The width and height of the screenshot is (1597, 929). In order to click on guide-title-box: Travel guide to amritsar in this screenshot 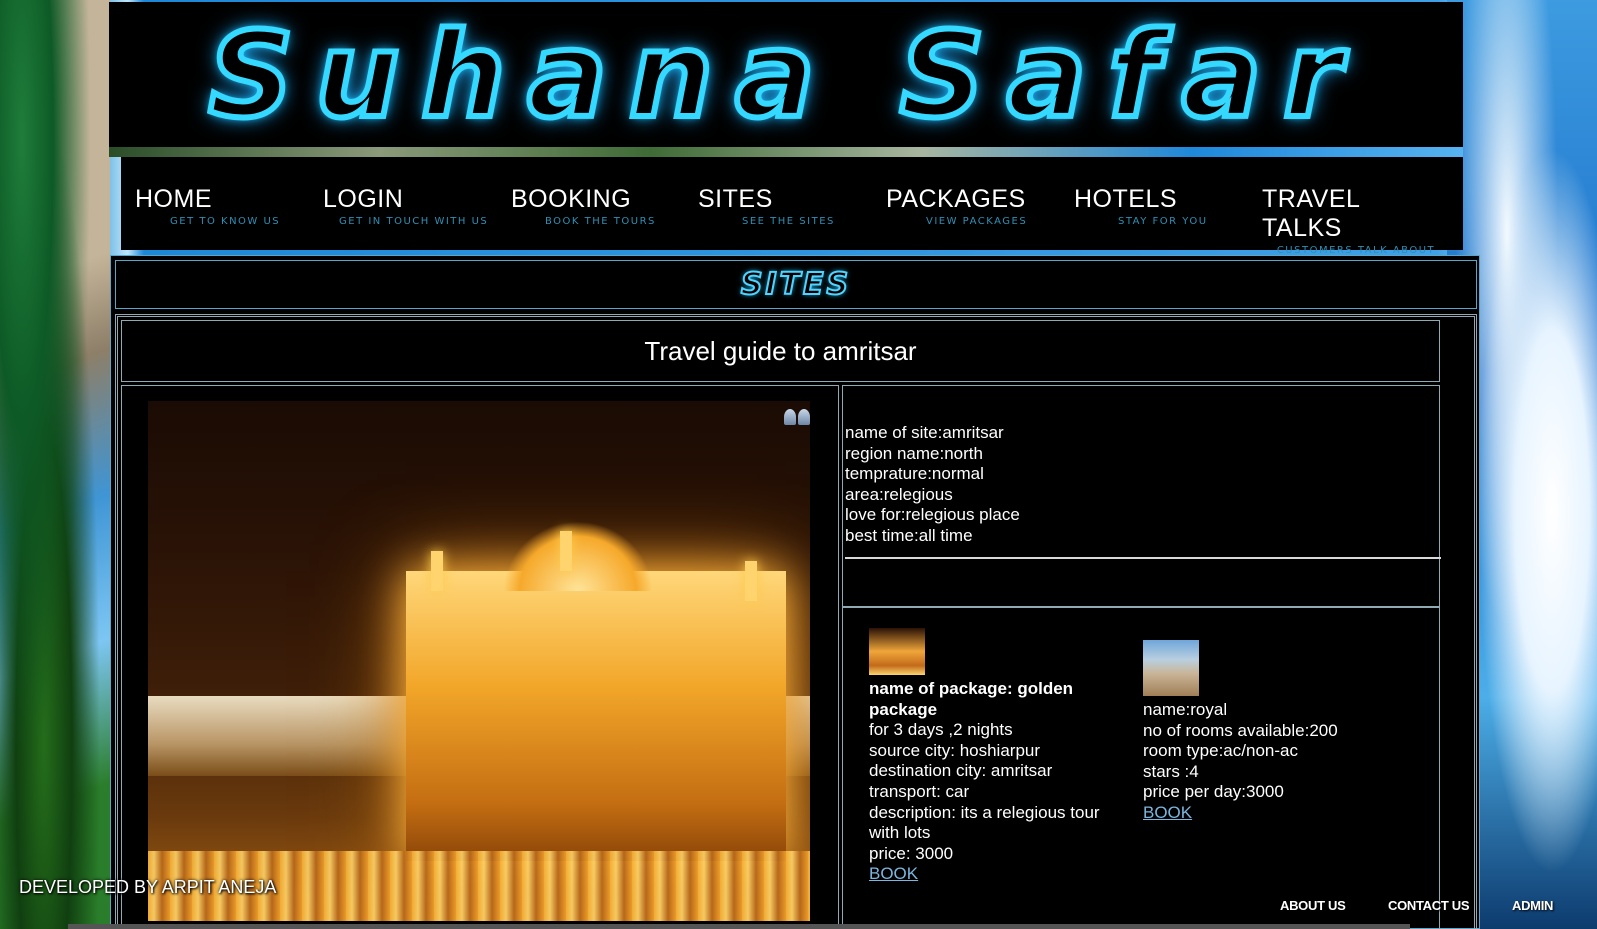, I will do `click(780, 351)`.